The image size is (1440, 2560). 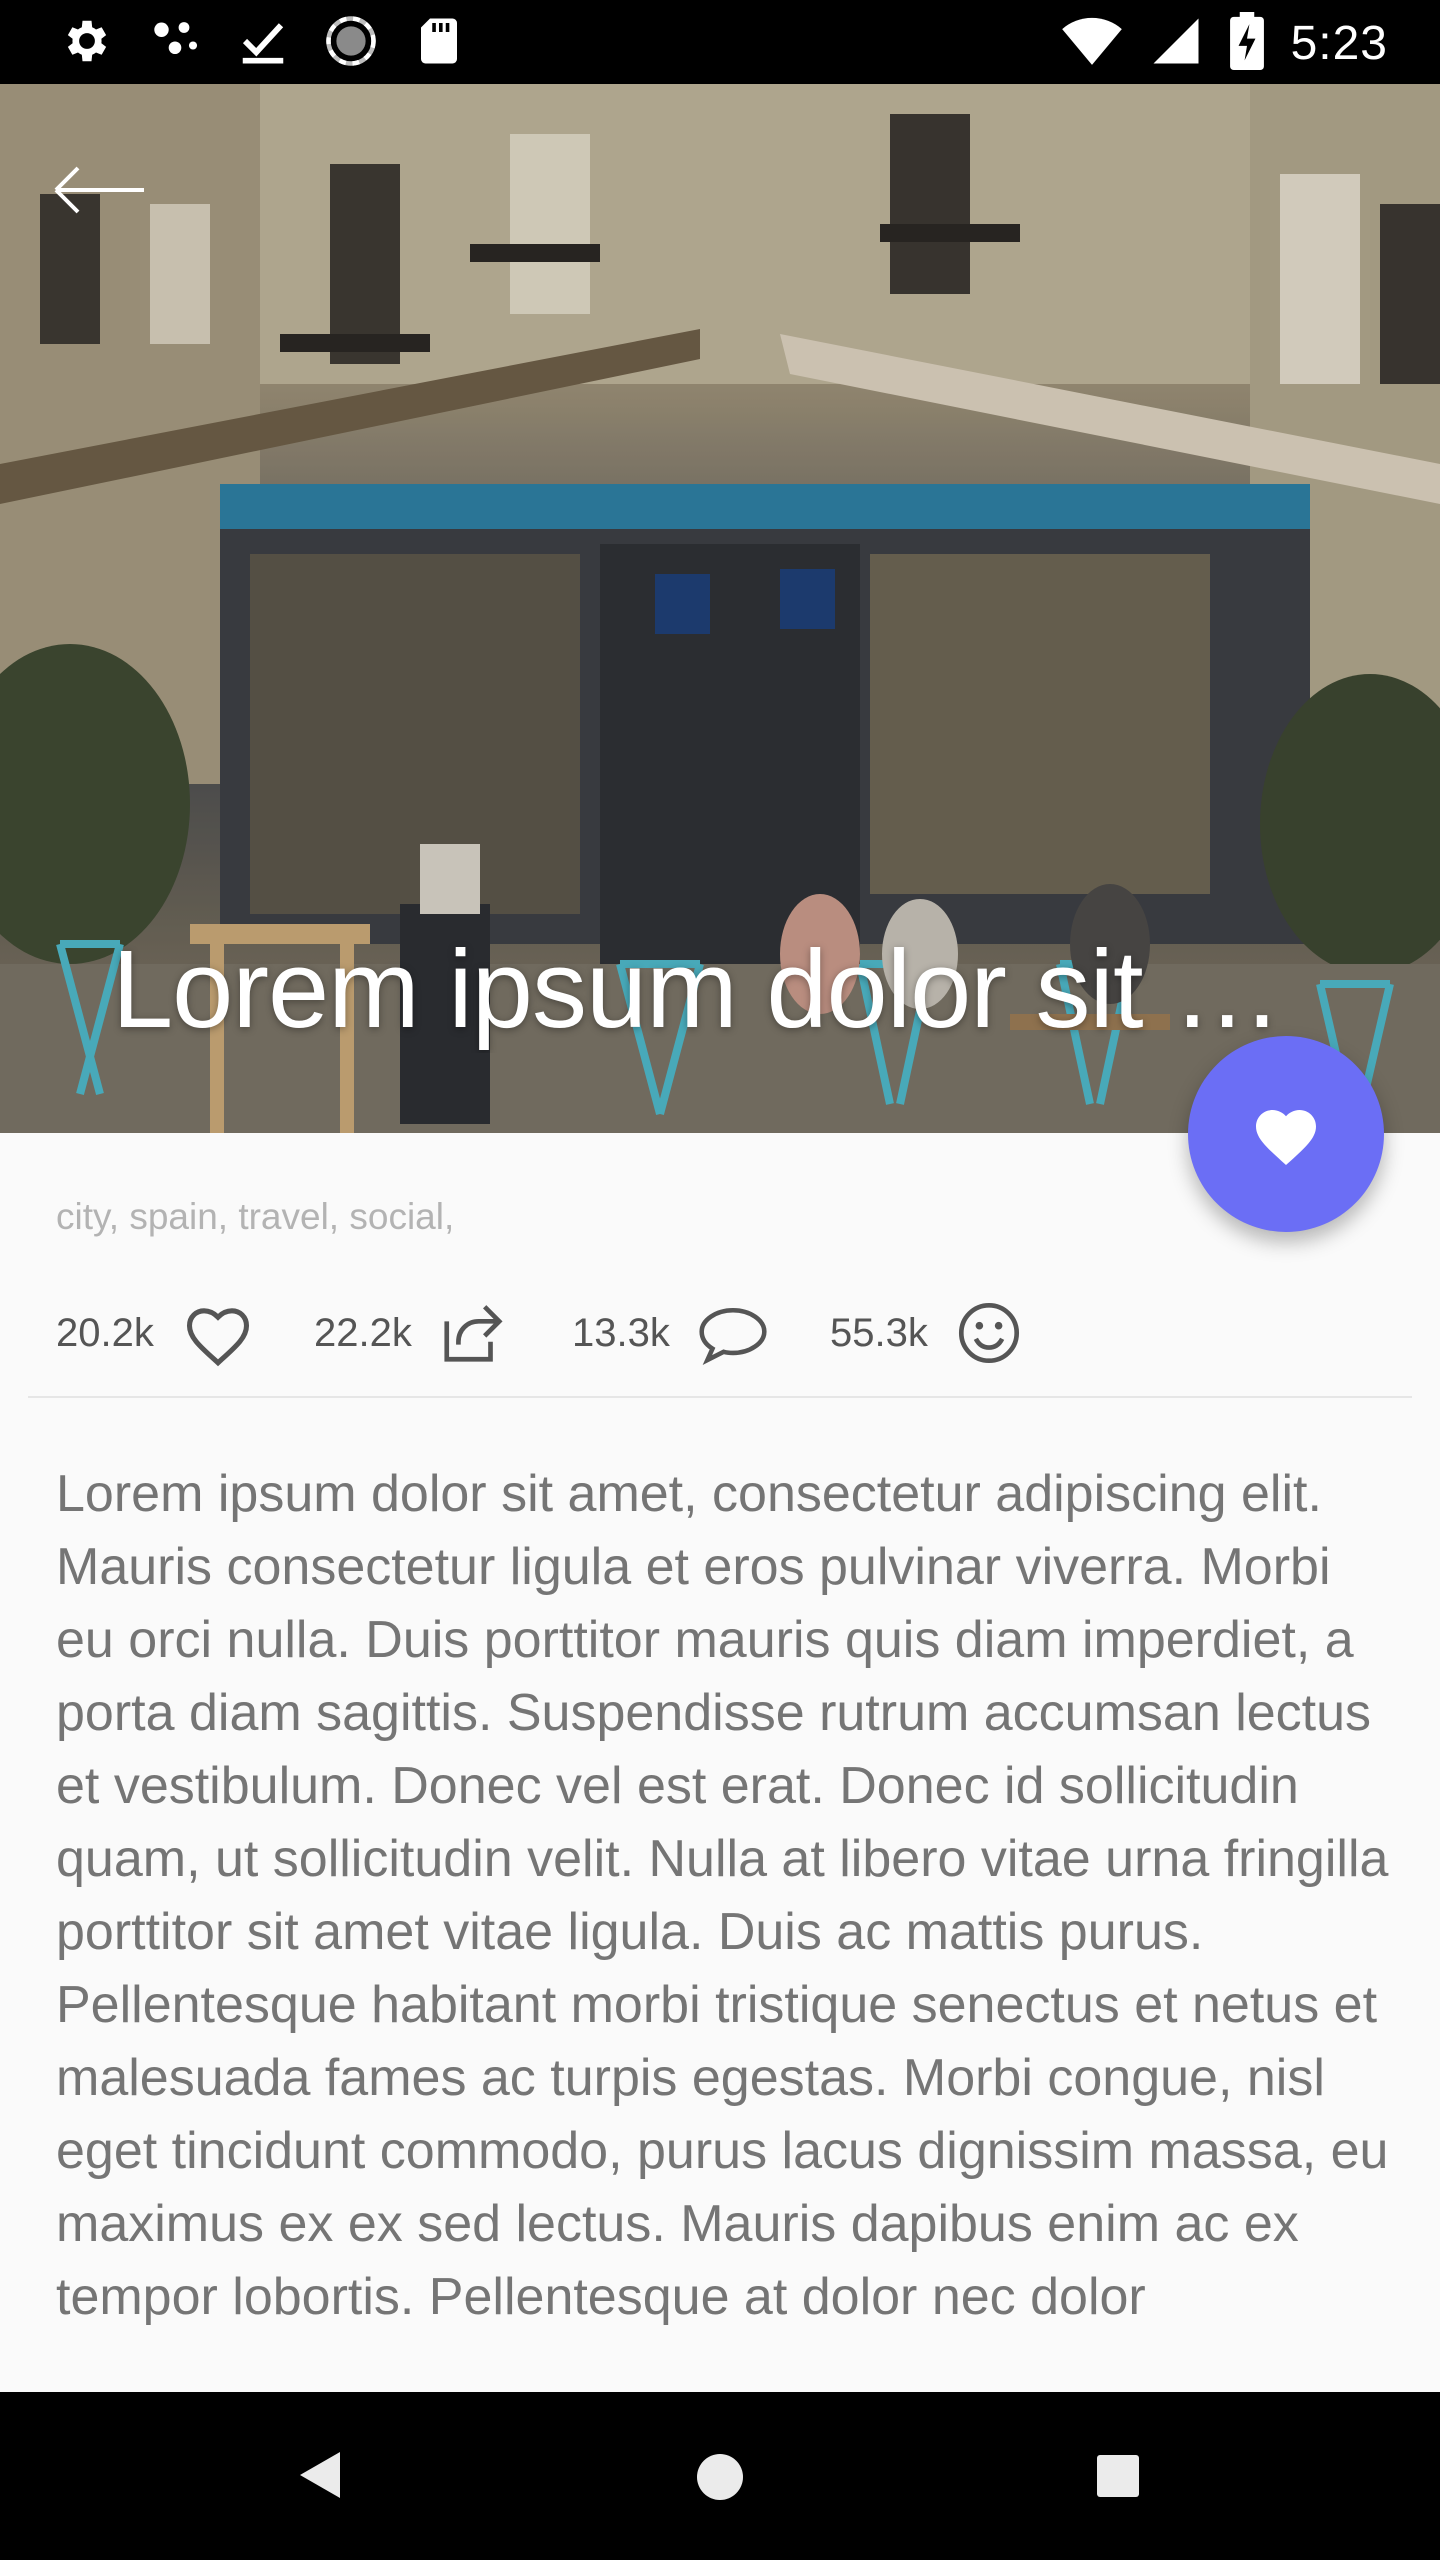 I want to click on back-button, so click(x=99, y=191).